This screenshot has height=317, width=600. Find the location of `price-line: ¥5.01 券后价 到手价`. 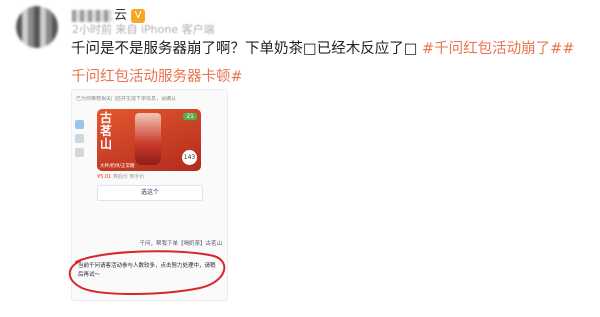

price-line: ¥5.01 券后价 到手价 is located at coordinates (121, 176).